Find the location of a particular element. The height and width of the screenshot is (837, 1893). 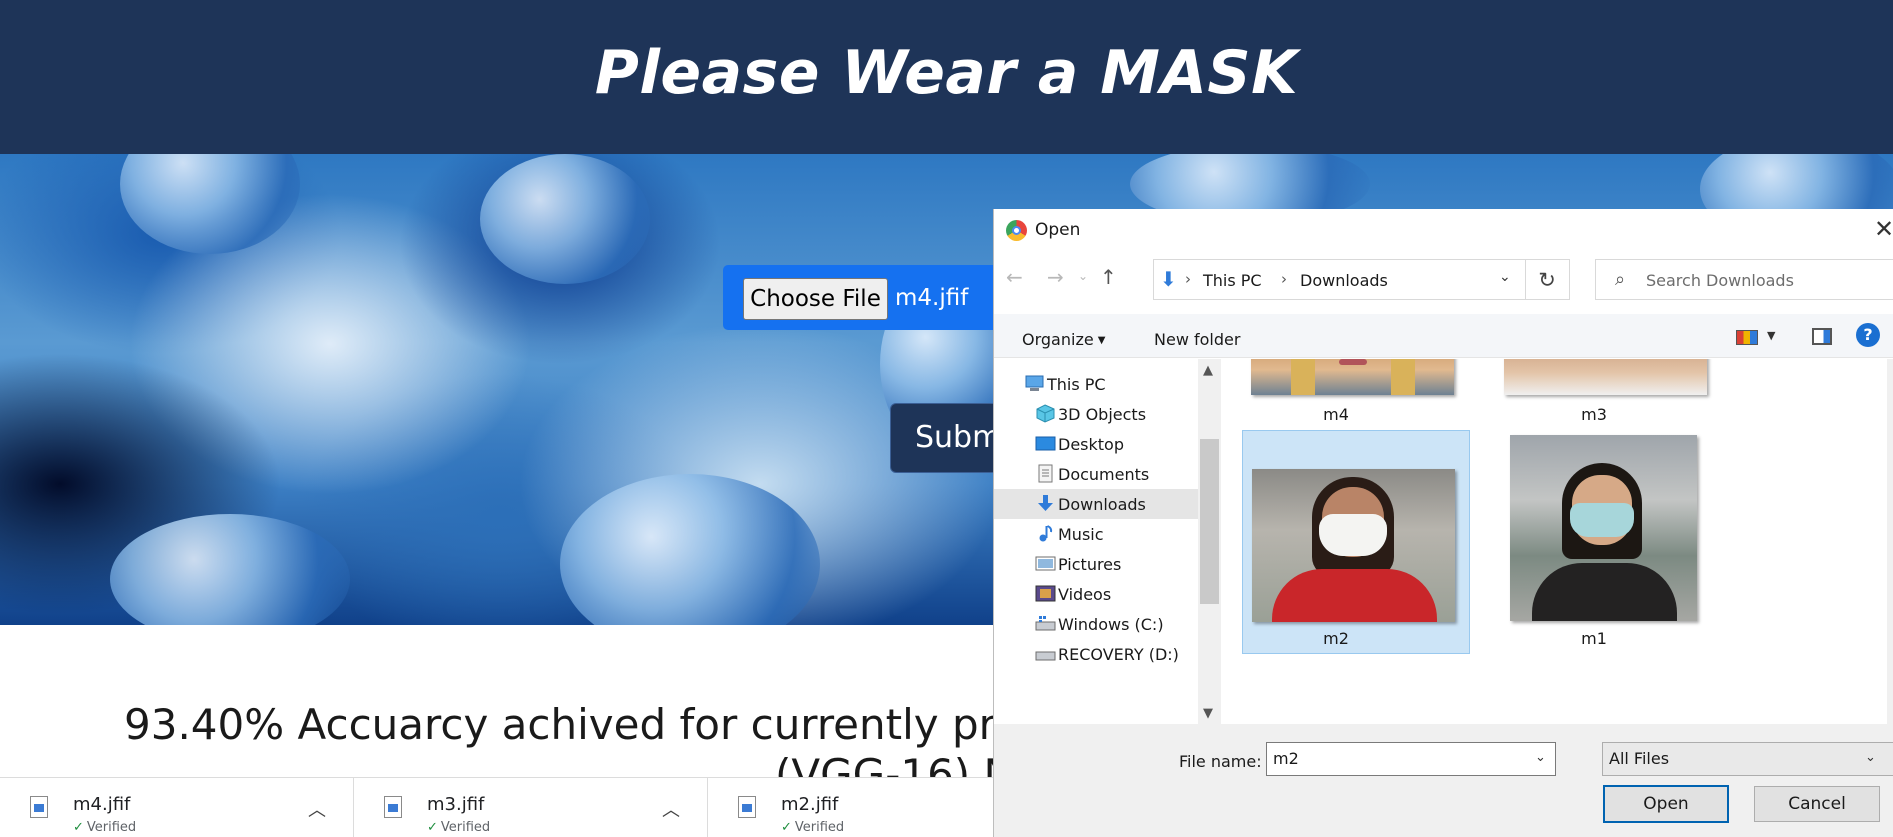

browser-app-icon is located at coordinates (1016, 230).